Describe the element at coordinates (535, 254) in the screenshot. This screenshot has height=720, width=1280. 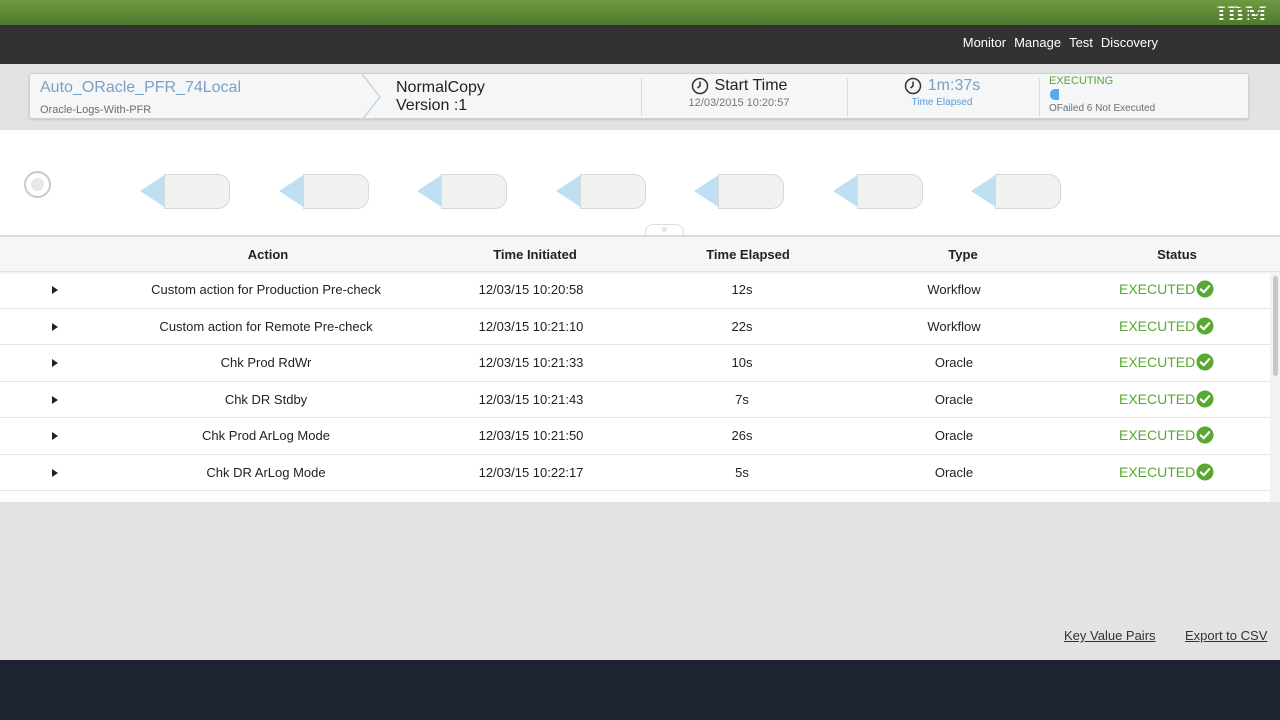
I see `col-time-initiated: Time Initiated` at that location.